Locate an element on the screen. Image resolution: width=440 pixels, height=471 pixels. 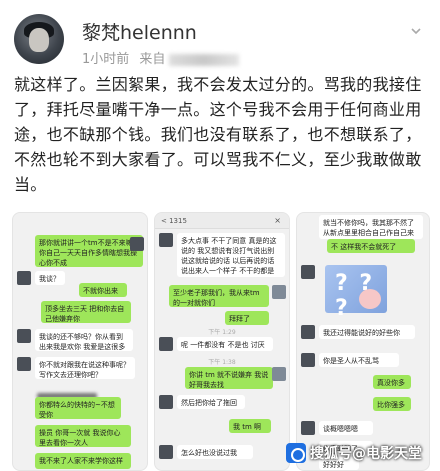
chat-bubble: 谈概嗯嗯嗯 is located at coordinates (346, 428).